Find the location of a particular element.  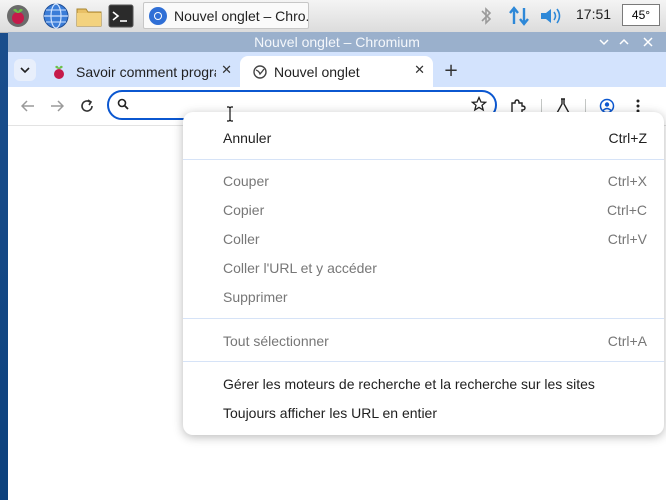

tab-savoir: Savoir comment progra ✕ is located at coordinates (141, 71).